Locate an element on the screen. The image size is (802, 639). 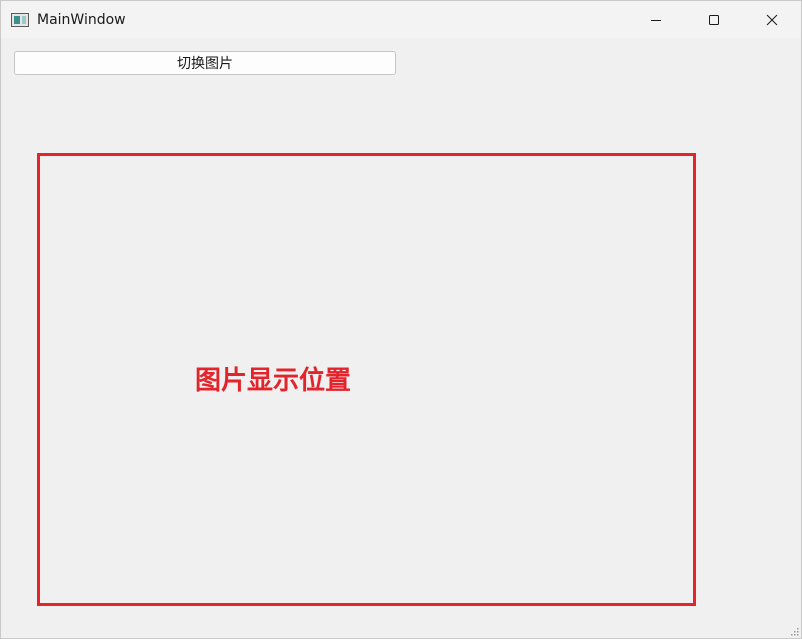
title-bar: MainWindow is located at coordinates (401, 19).